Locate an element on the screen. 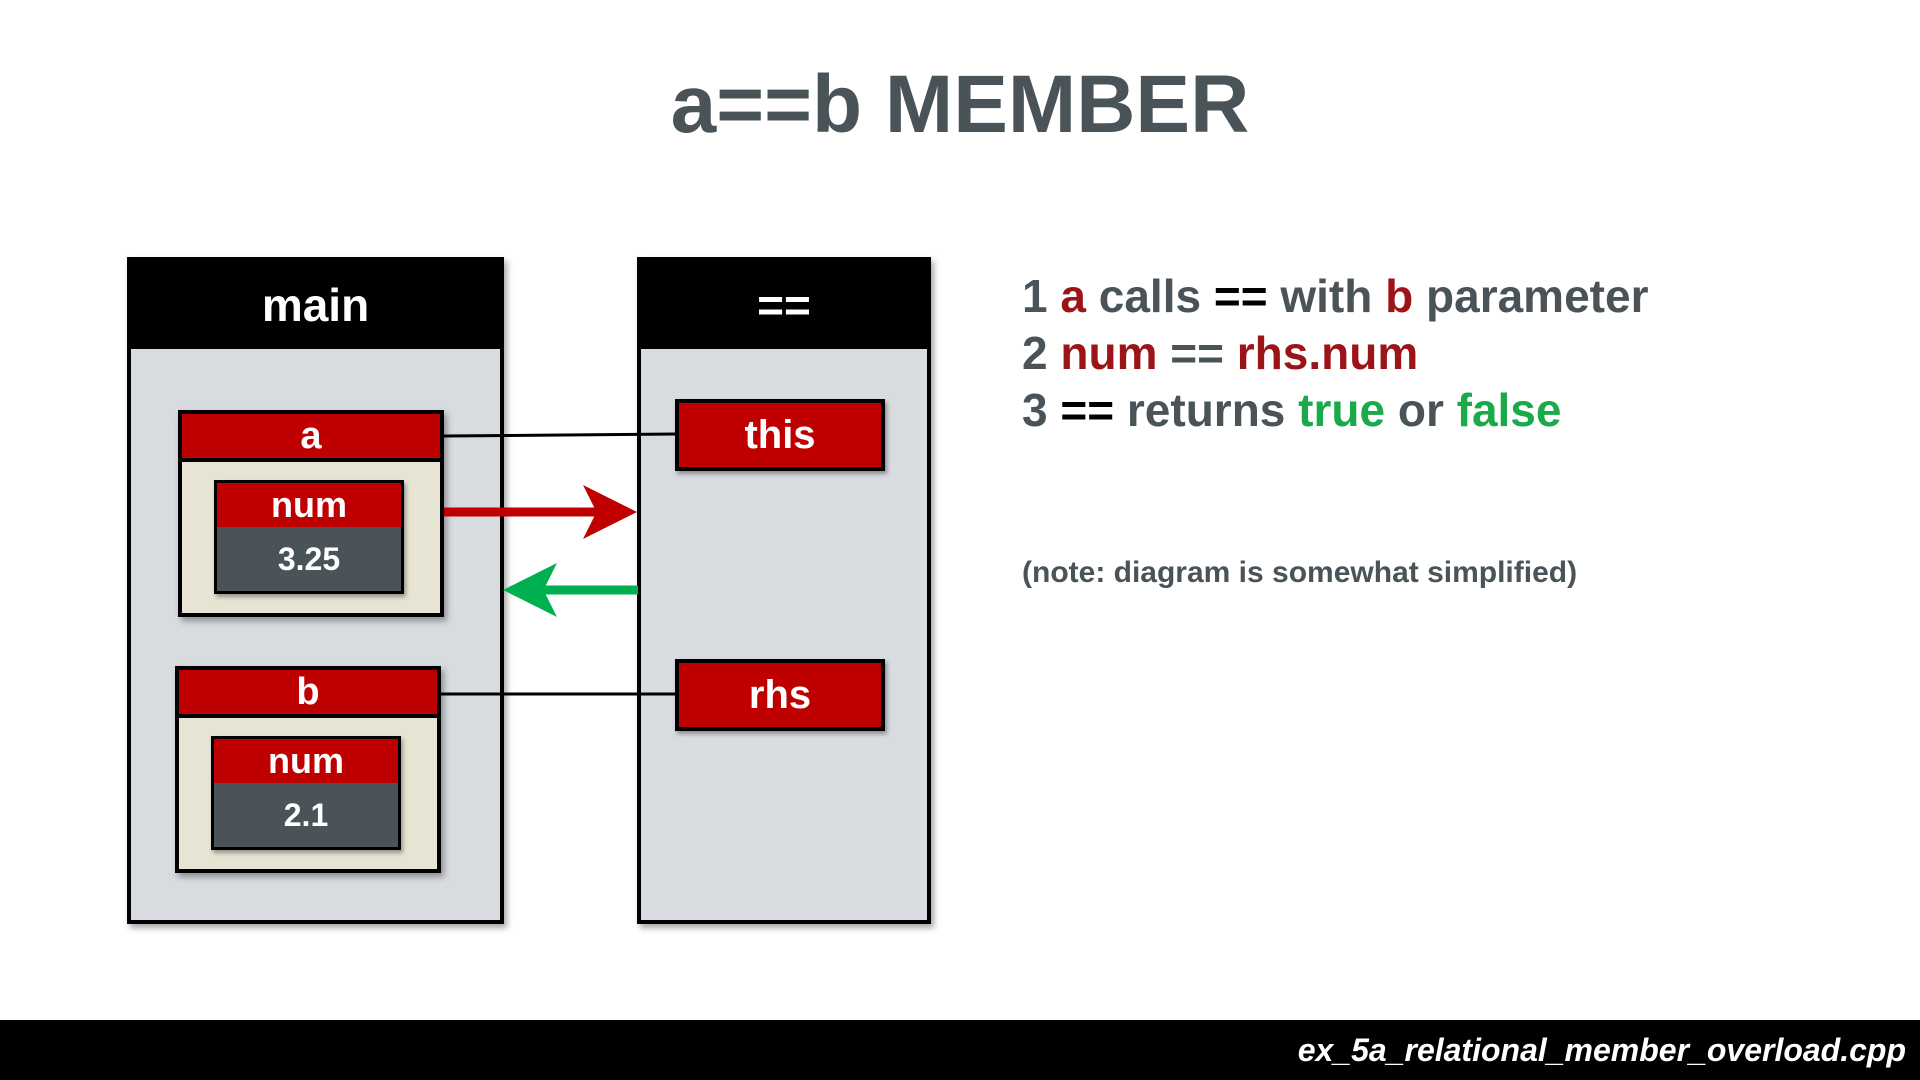 The height and width of the screenshot is (1080, 1920). simplification-note: (note: diagram is somewhat simplified) is located at coordinates (1300, 572).